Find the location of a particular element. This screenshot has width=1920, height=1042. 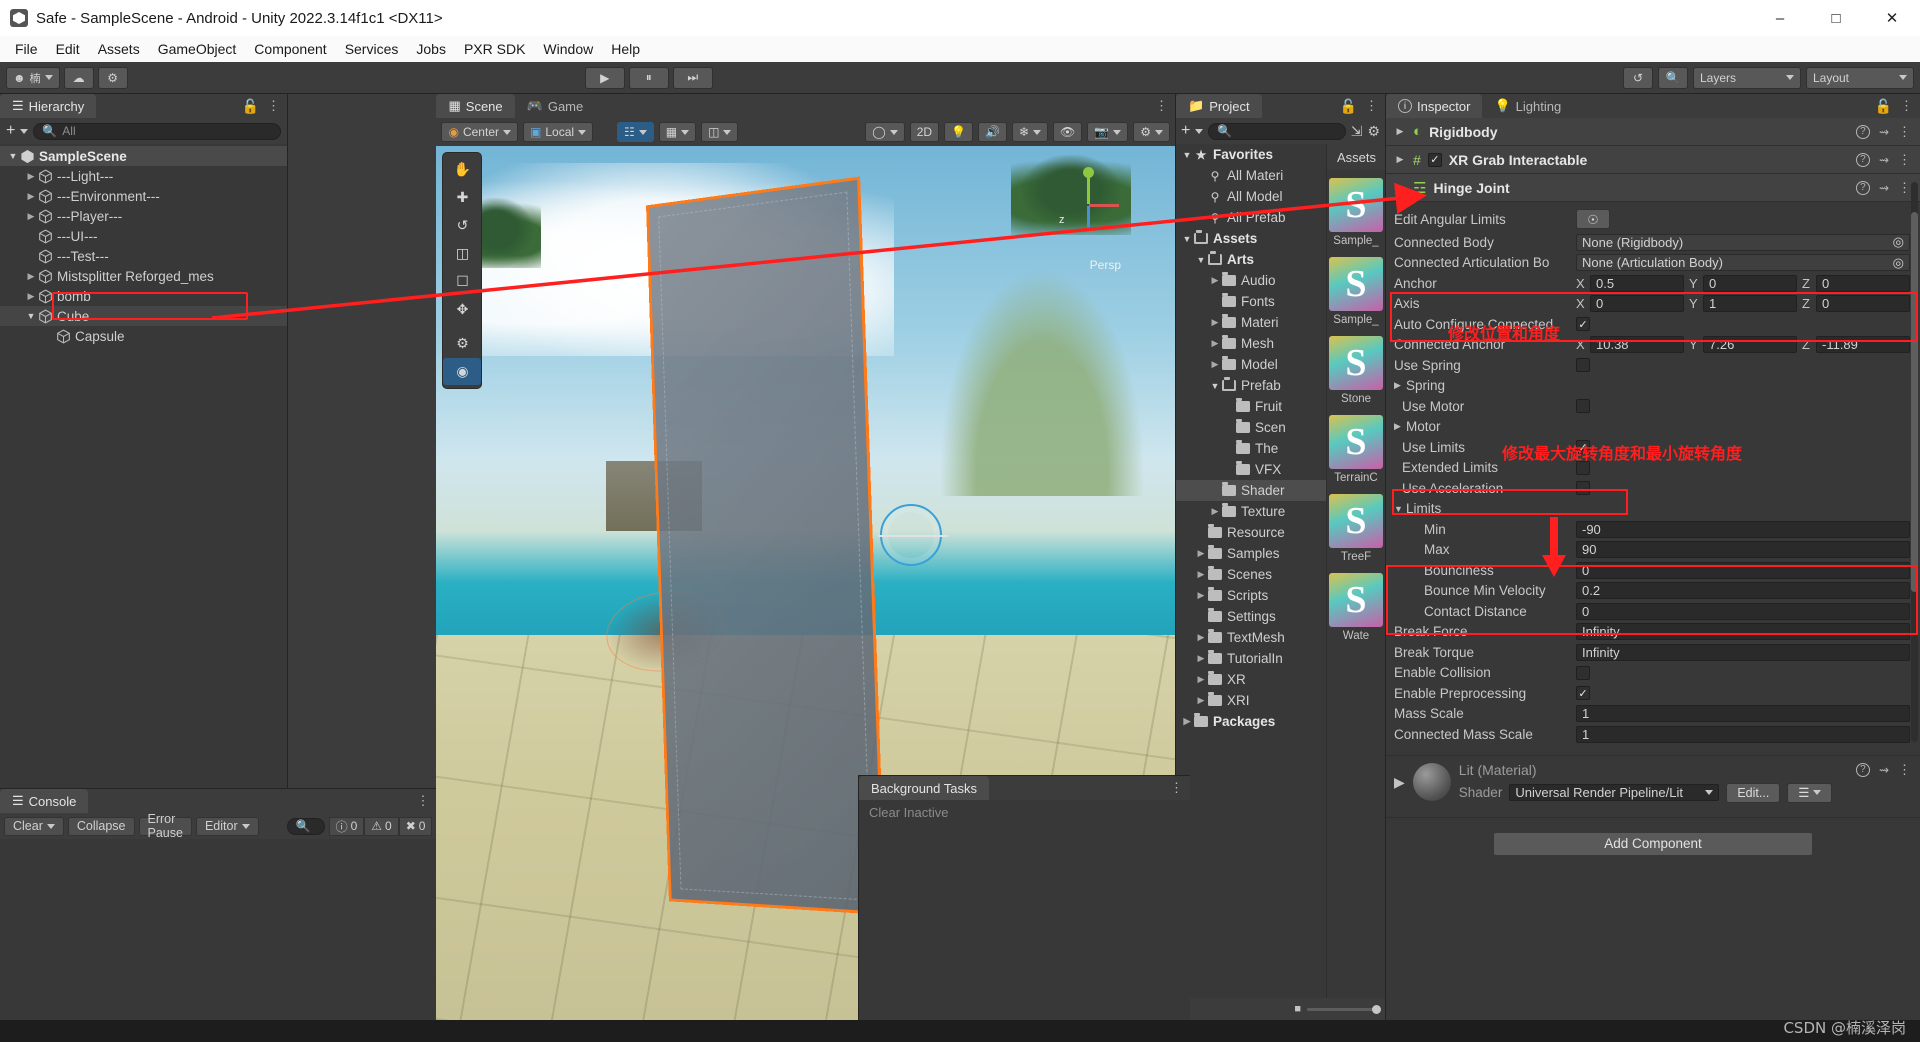

tab-hierarchy: ☰ Hierarchy is located at coordinates (48, 106).